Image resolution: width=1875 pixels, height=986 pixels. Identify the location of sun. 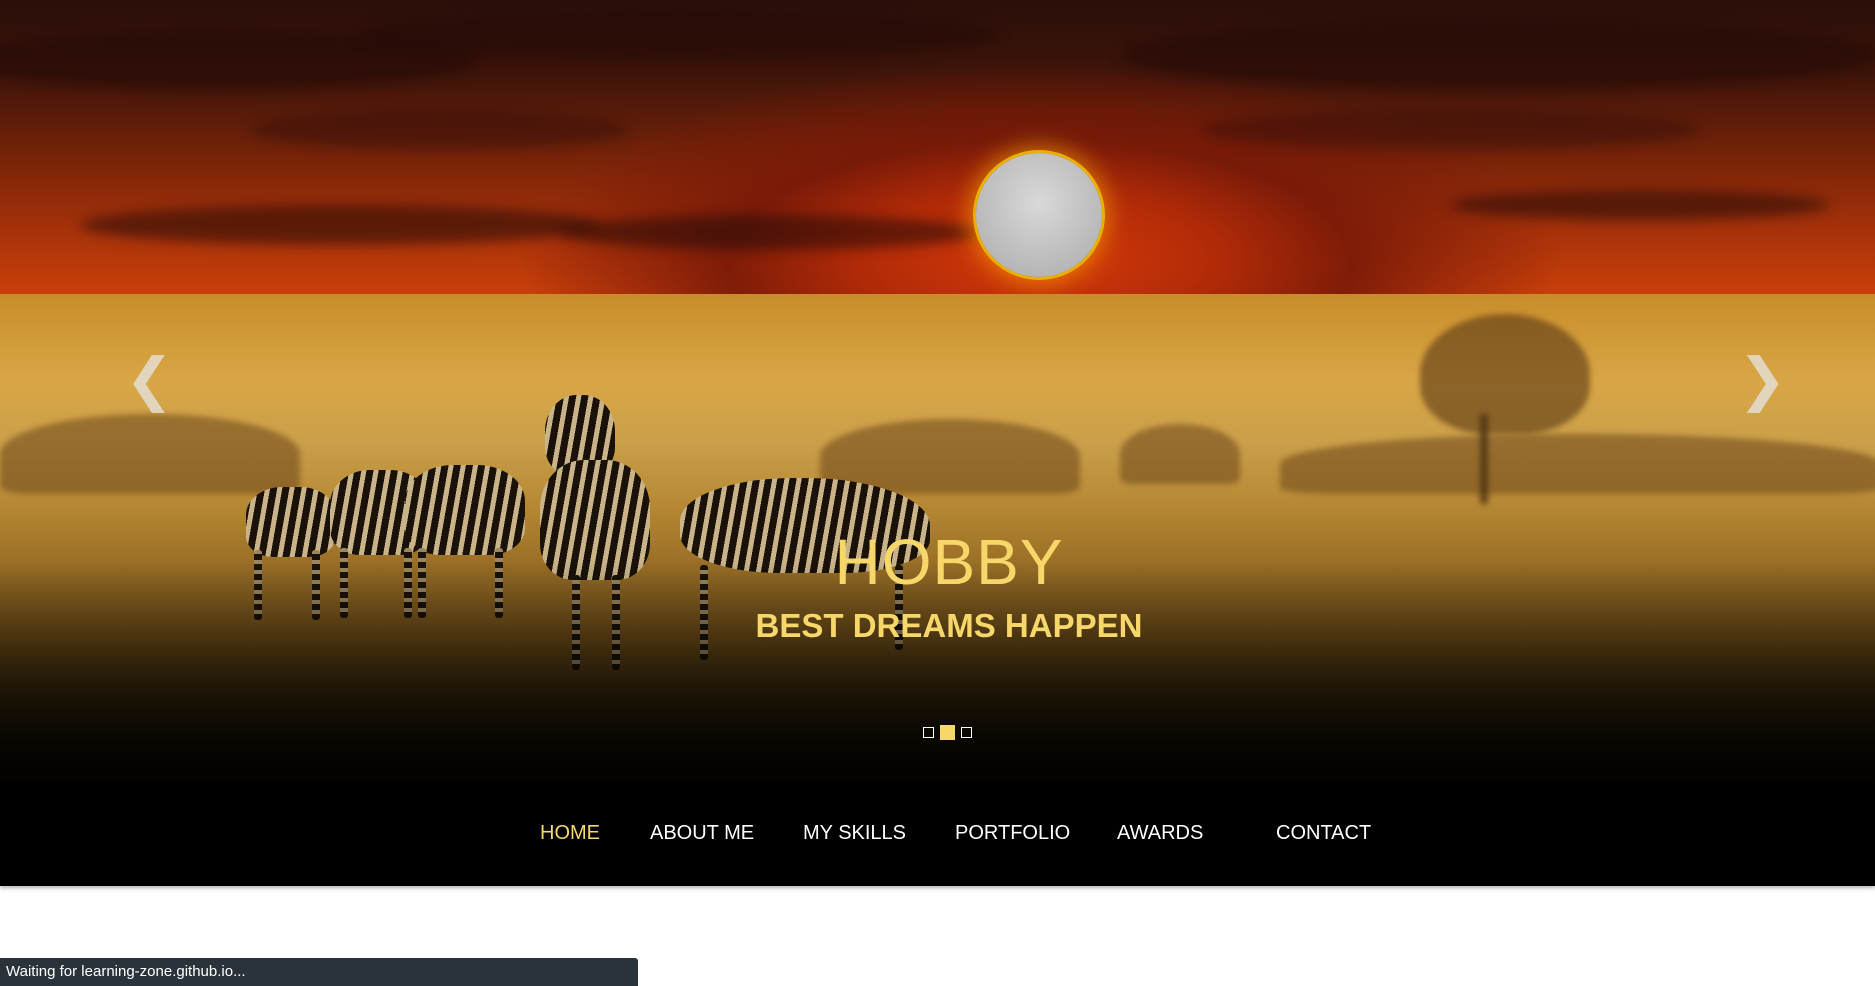
(1039, 215).